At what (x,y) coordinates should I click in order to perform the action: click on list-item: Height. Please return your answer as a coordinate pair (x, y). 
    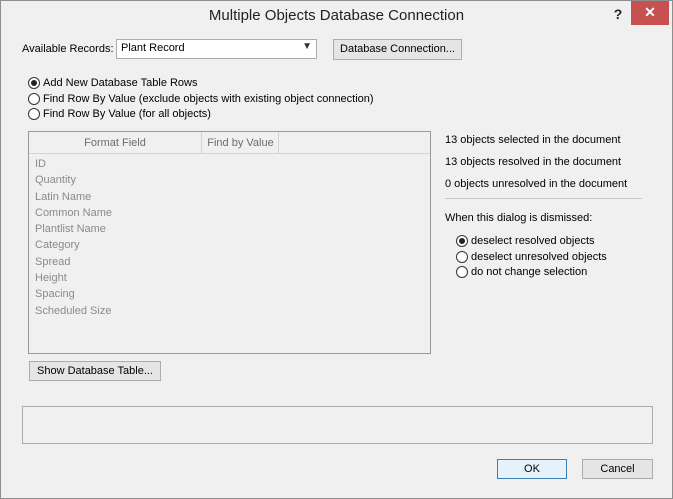
    Looking at the image, I should click on (73, 278).